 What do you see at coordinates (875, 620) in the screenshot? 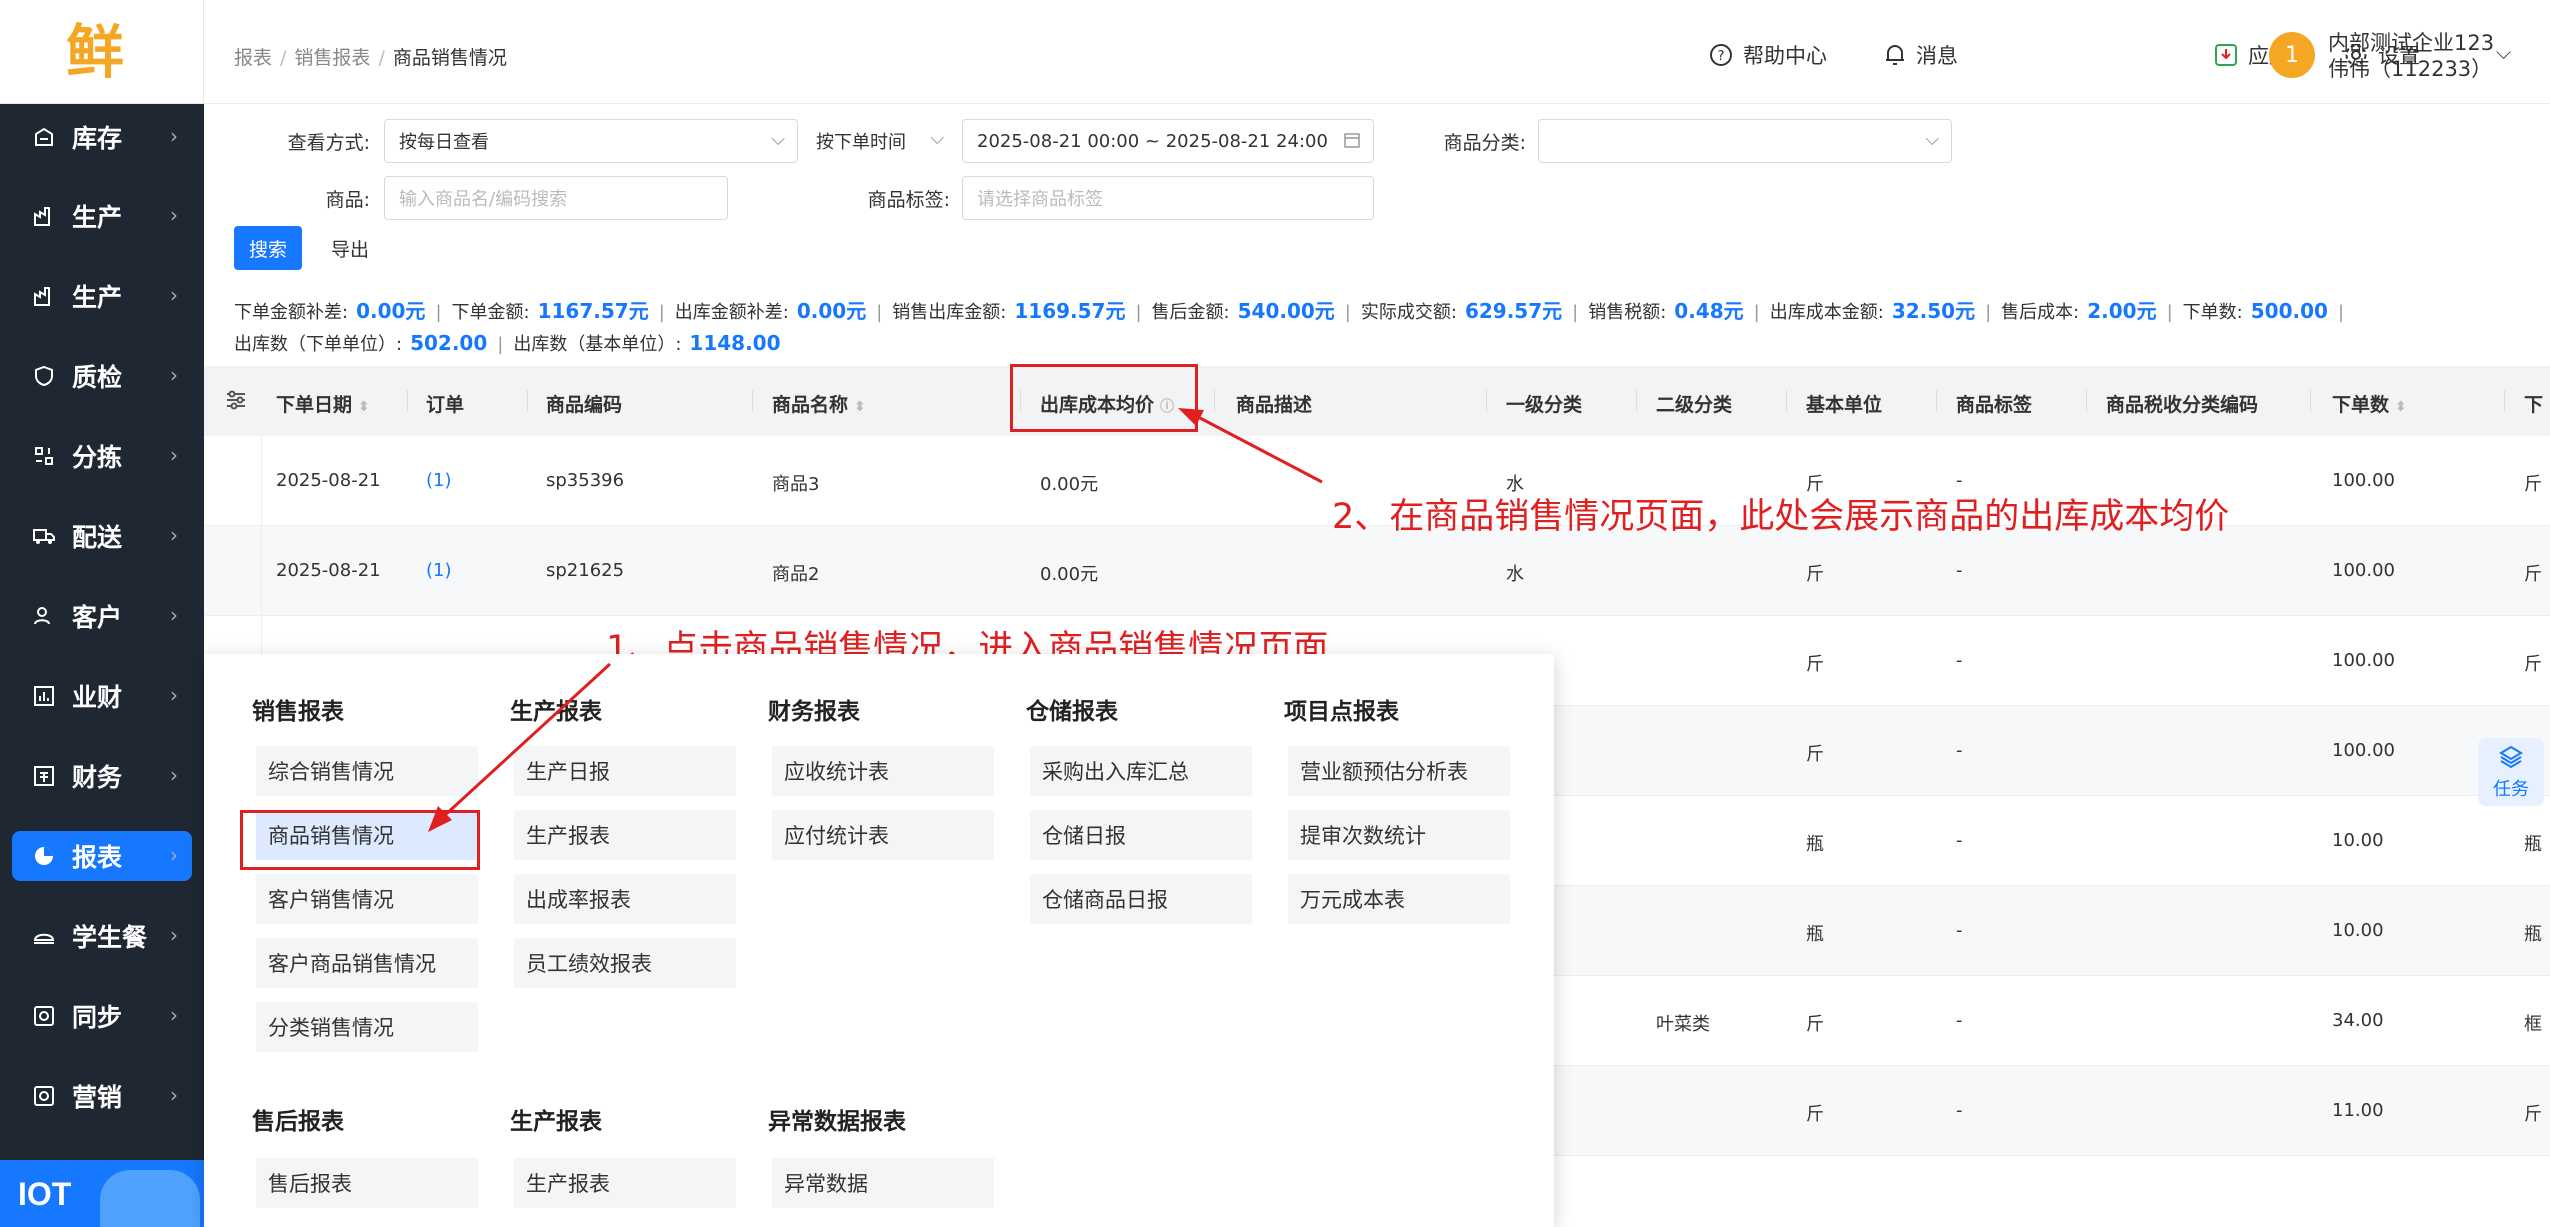
I see `annotation-arrows` at bounding box center [875, 620].